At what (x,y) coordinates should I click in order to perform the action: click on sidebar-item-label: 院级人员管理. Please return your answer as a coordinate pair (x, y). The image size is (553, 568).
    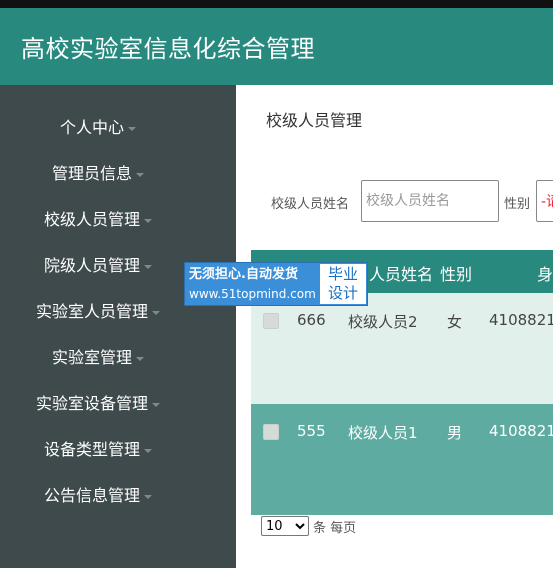
    Looking at the image, I should click on (91, 265).